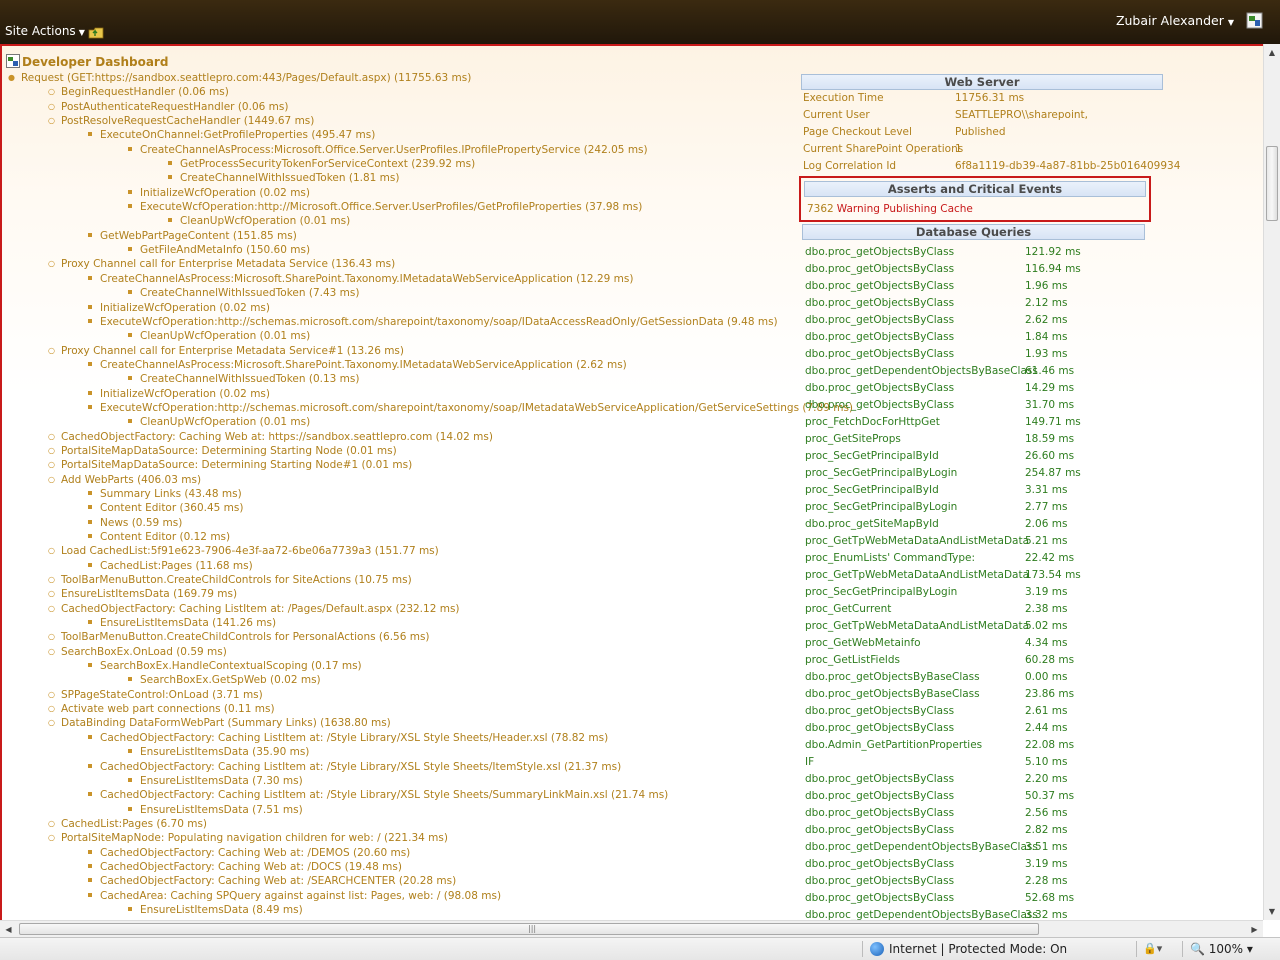  I want to click on database-query-row: dbo.proc_getObjectsByClass 2.28 ms, so click(995, 881).